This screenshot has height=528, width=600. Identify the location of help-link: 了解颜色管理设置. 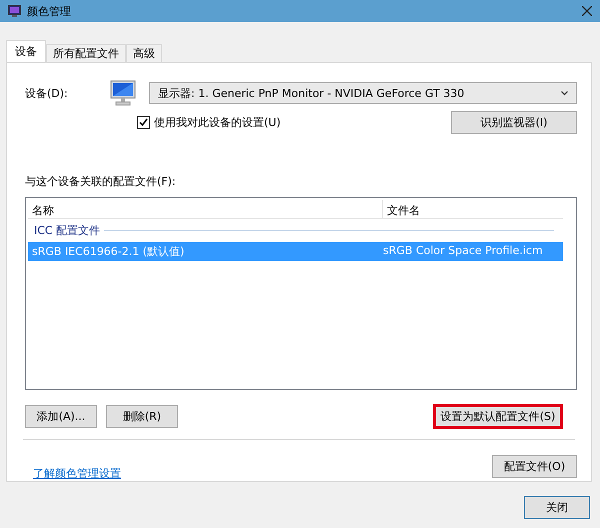
(77, 473).